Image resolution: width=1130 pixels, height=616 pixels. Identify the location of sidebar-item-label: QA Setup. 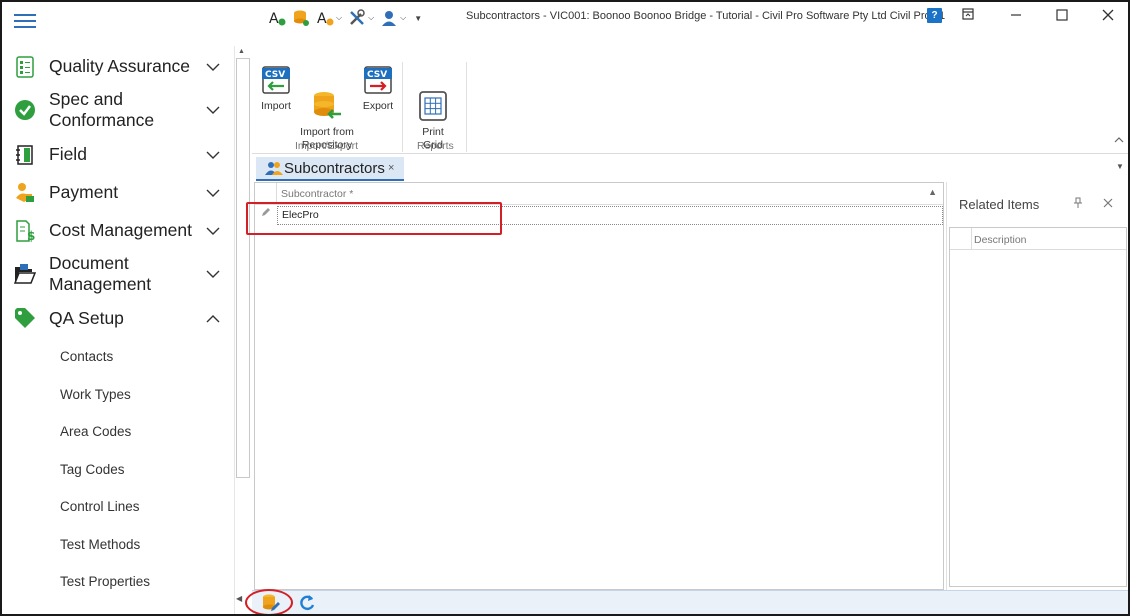
(86, 318).